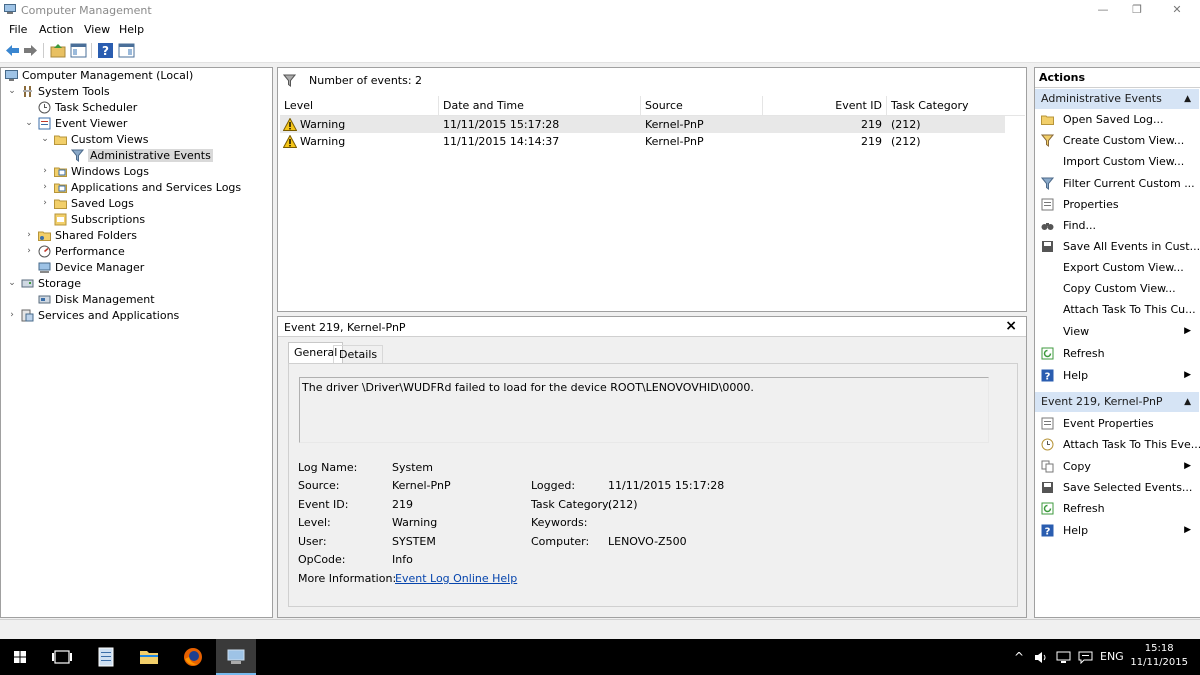 The image size is (1200, 675). I want to click on action-help-event: ? Help ▶, so click(1117, 530).